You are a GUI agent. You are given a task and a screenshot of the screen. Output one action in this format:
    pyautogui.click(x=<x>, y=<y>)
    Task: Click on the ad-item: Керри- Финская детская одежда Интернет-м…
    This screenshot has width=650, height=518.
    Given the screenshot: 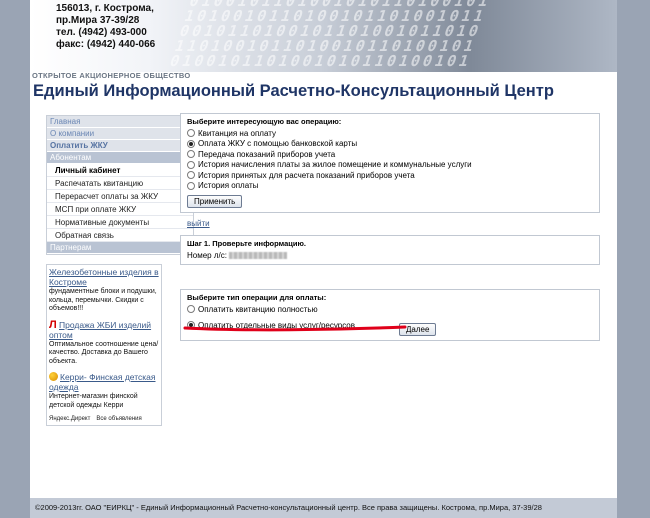 What is the action you would take?
    pyautogui.click(x=104, y=391)
    